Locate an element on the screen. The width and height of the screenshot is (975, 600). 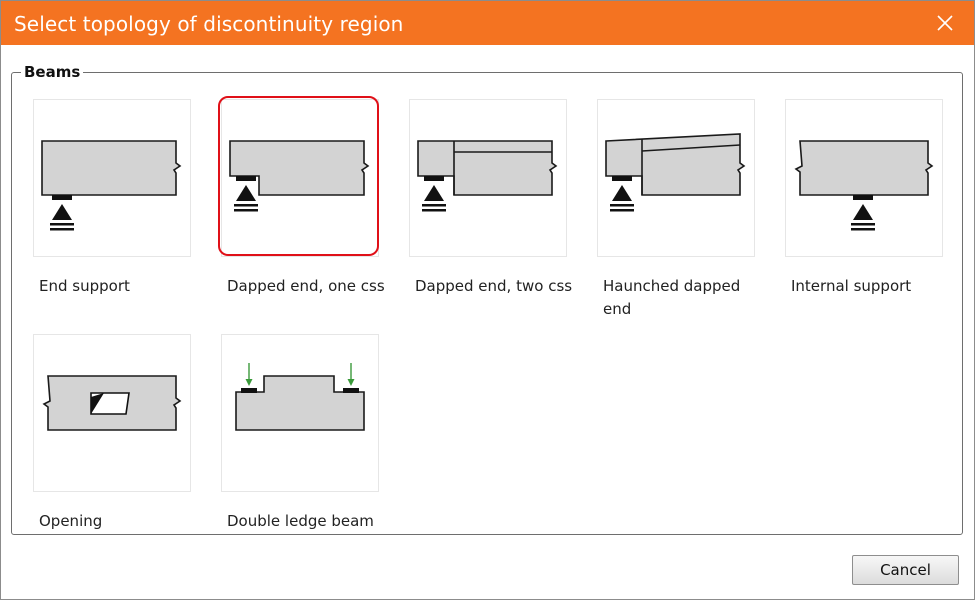
tile-label: Opening is located at coordinates (71, 521).